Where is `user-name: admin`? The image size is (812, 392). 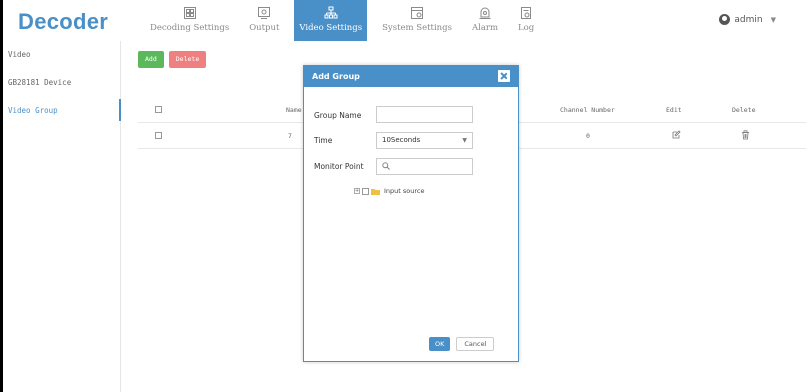 user-name: admin is located at coordinates (748, 19).